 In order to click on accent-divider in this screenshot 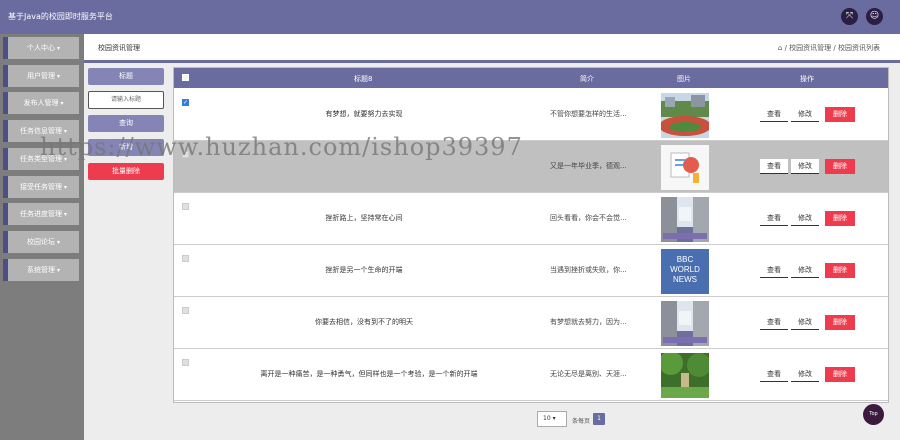, I will do `click(492, 61)`.